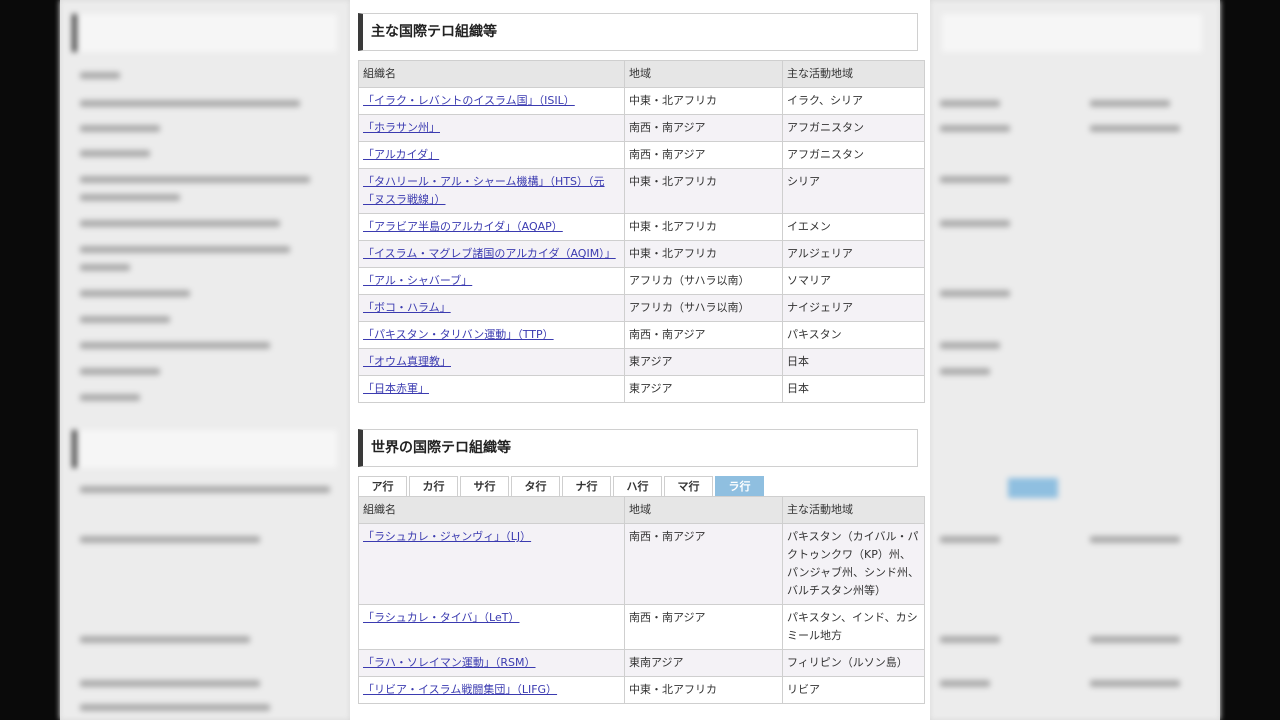 The width and height of the screenshot is (1280, 720). What do you see at coordinates (407, 361) in the screenshot?
I see `org-link: 「オウム真理教」` at bounding box center [407, 361].